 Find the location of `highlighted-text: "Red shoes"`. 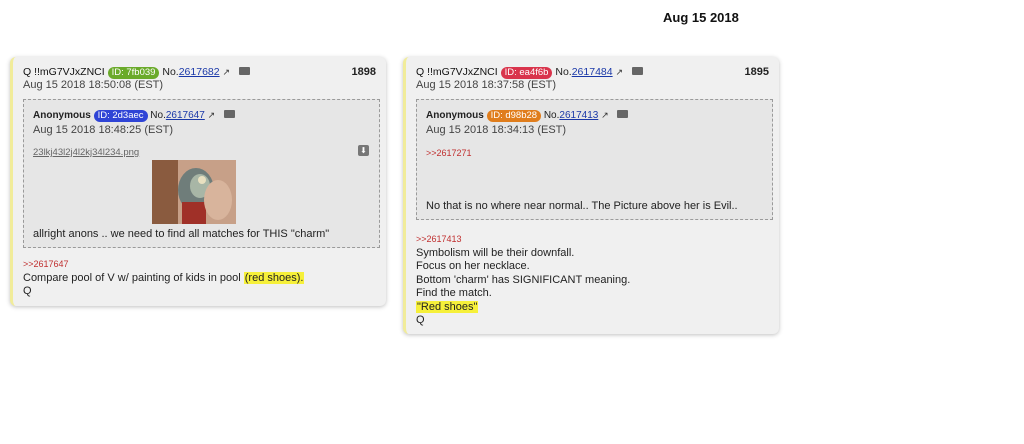

highlighted-text: "Red shoes" is located at coordinates (447, 306).